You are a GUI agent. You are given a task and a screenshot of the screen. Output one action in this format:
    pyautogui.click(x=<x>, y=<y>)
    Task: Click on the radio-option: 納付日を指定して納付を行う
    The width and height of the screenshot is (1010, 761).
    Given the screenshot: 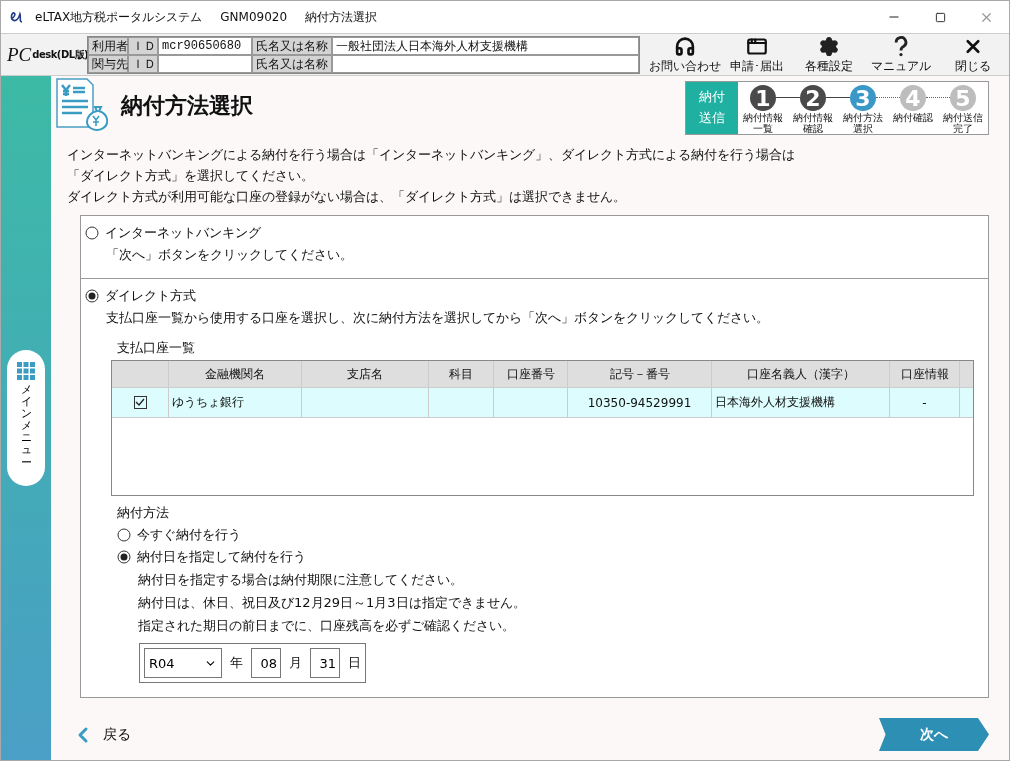 What is the action you would take?
    pyautogui.click(x=211, y=557)
    